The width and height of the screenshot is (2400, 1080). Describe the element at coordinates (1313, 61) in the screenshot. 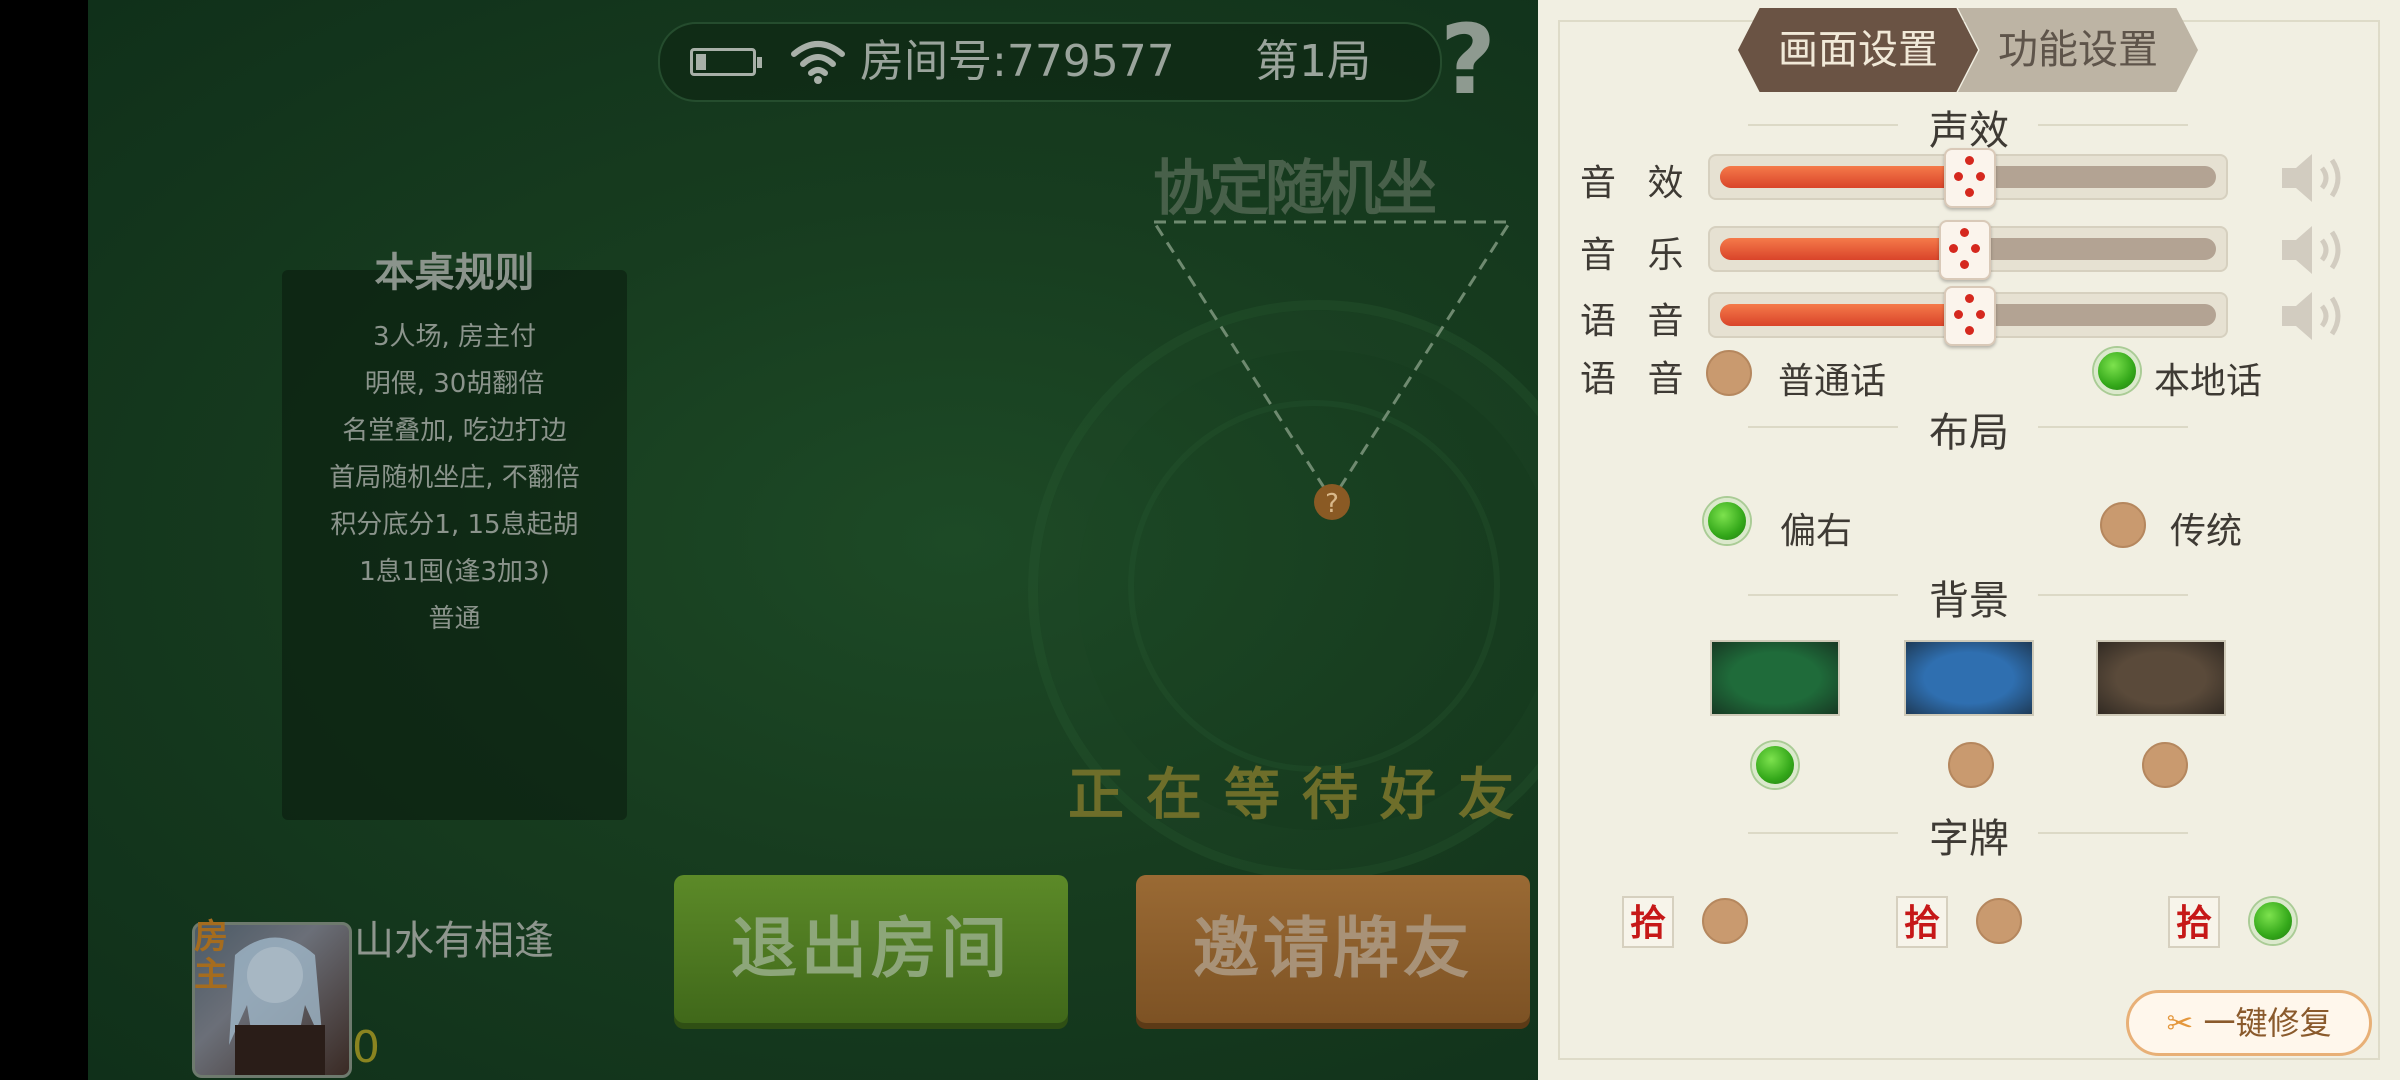

I see `round-number: 第1局` at that location.